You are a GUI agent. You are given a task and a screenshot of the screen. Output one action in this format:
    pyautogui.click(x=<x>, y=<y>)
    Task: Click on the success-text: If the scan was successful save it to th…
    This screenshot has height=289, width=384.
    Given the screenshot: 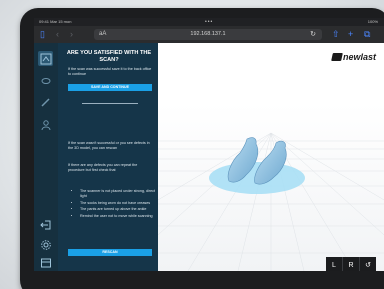 What is the action you would take?
    pyautogui.click(x=110, y=71)
    